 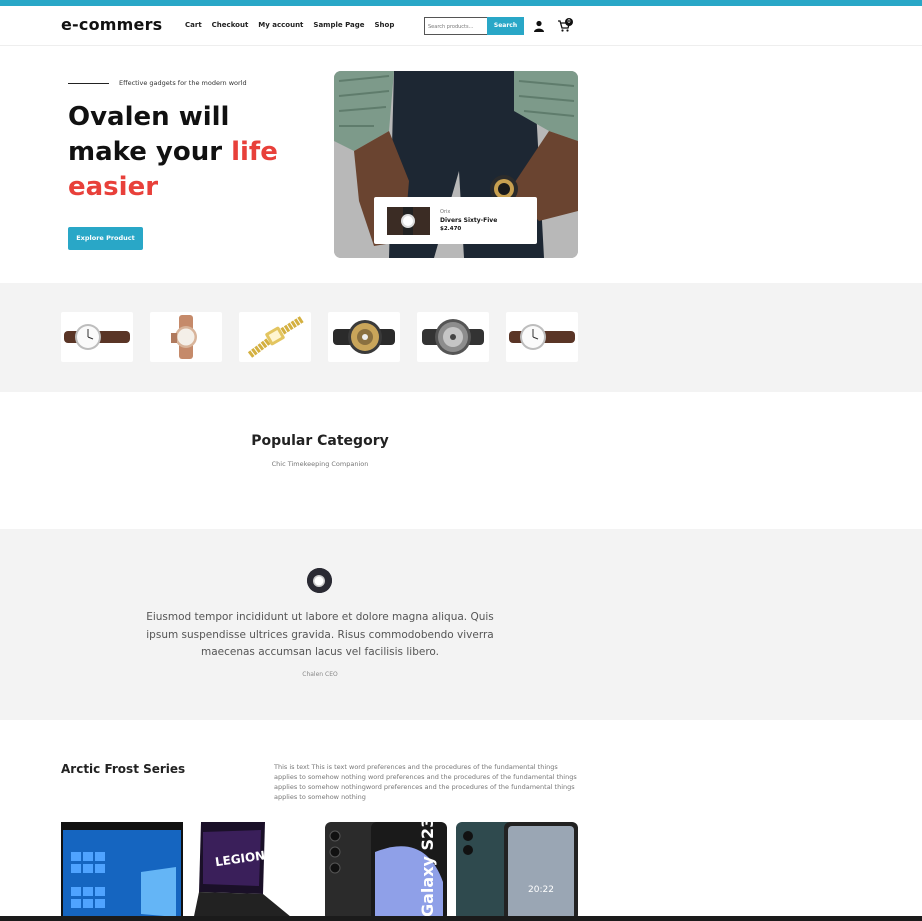 I want to click on featured-product-name: Divers Sixty-Five, so click(x=468, y=220).